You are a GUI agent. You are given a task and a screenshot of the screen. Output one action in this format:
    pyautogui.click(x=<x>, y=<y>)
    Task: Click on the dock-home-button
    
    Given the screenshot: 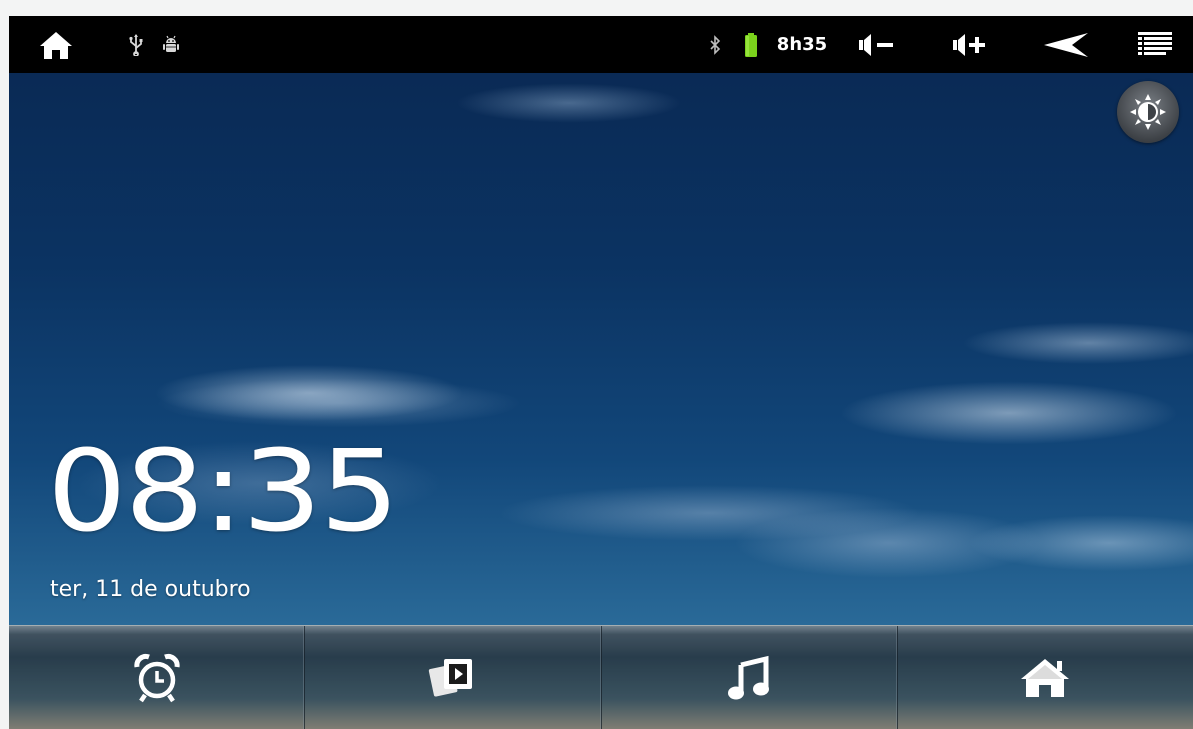 What is the action you would take?
    pyautogui.click(x=1045, y=677)
    